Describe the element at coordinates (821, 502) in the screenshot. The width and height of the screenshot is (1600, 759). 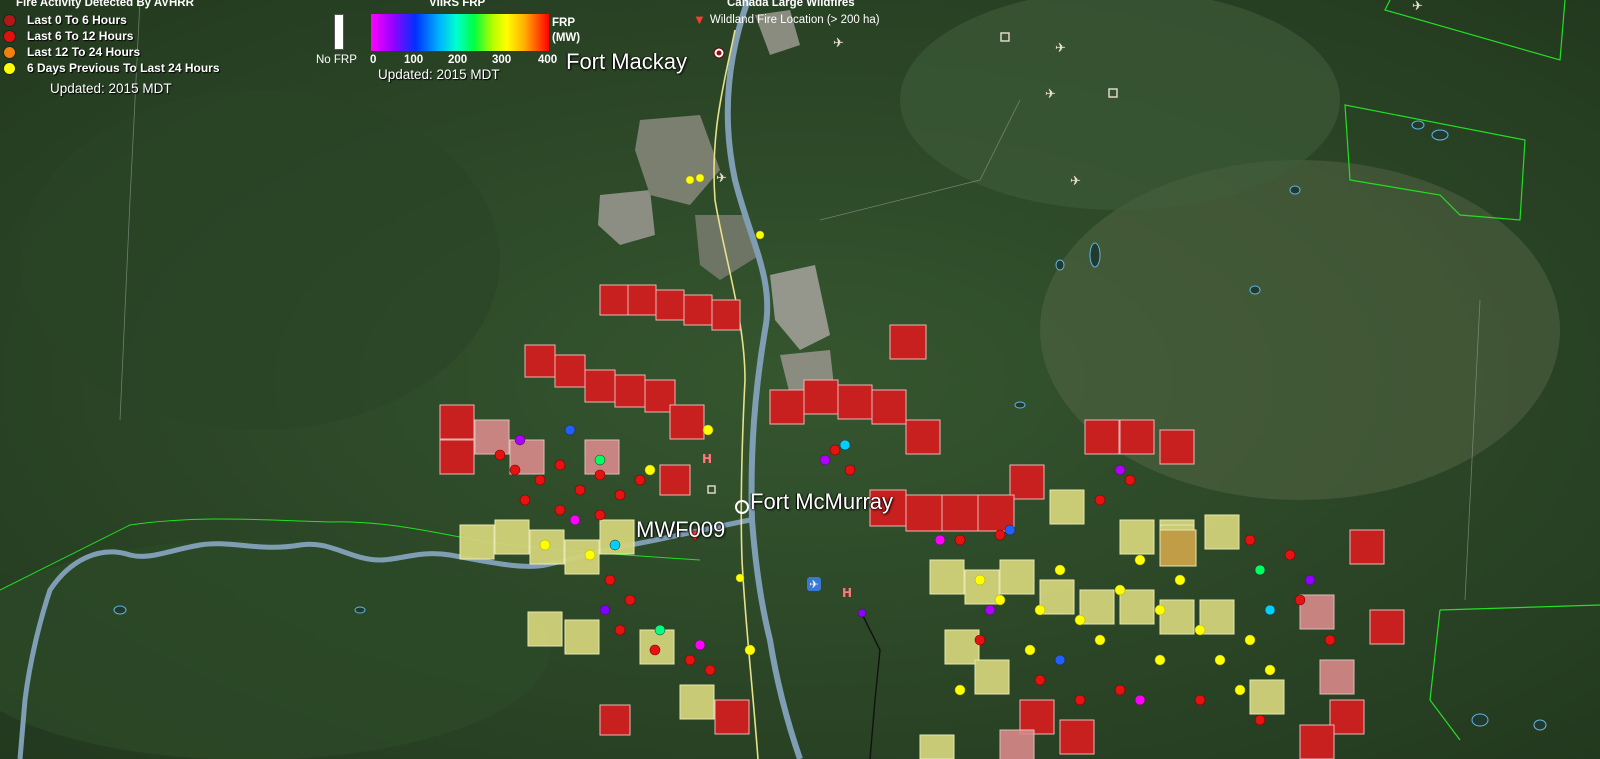
I see `place-label-fort-mcmurray: Fort McMurray` at that location.